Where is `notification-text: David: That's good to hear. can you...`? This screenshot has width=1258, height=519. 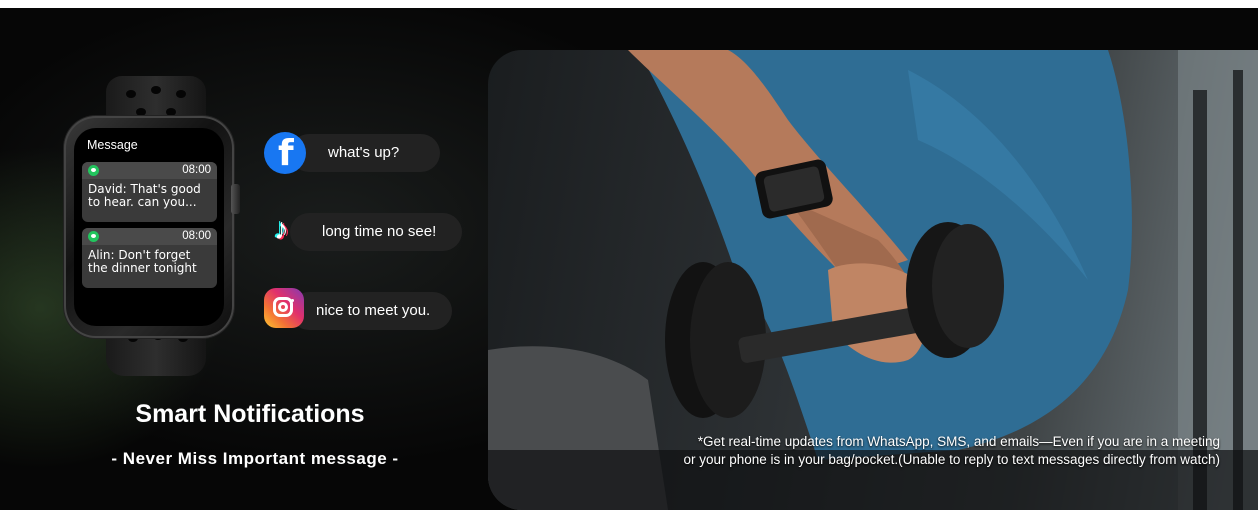 notification-text: David: That's good to hear. can you... is located at coordinates (144, 195).